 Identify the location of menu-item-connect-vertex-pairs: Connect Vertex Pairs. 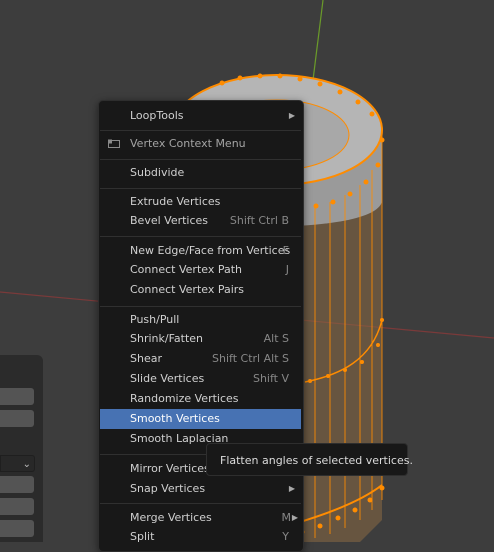
(200, 290).